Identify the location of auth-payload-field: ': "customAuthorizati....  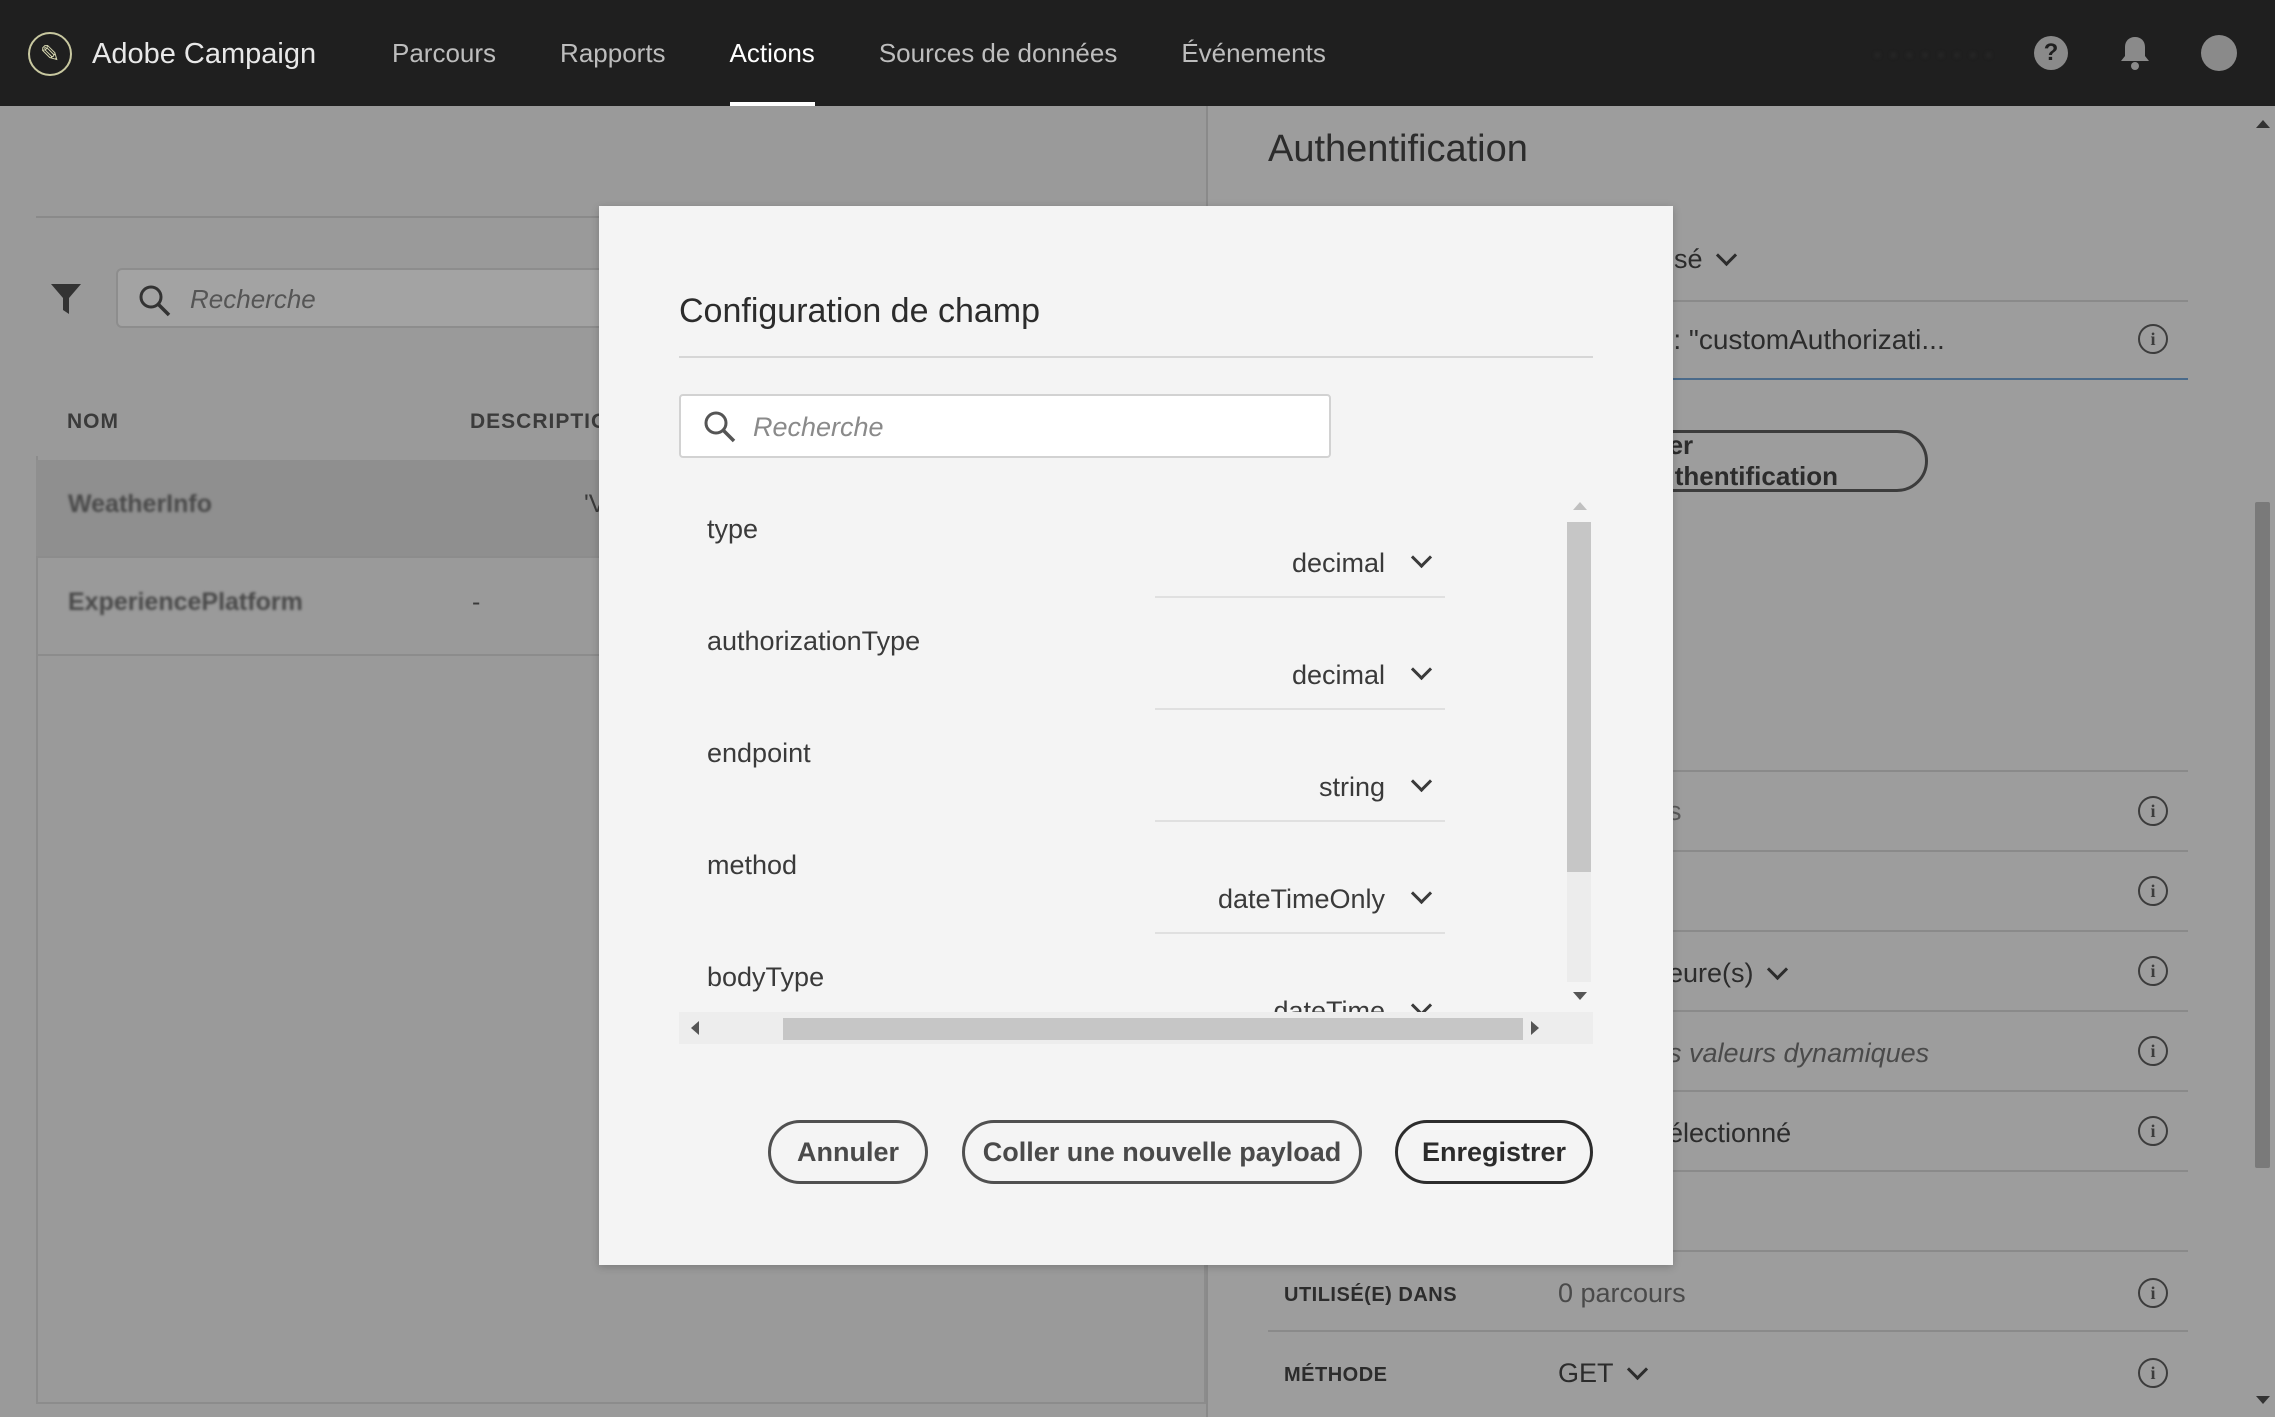
(1806, 340).